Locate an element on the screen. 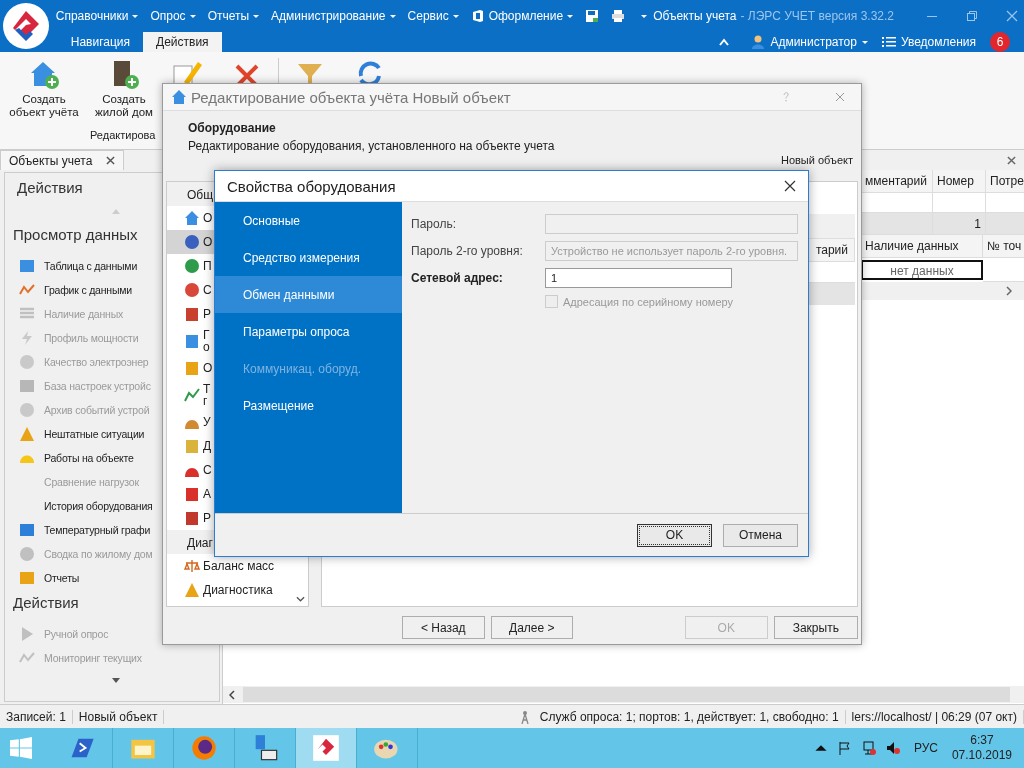 This screenshot has width=1024, height=768. object-name: Новый объект is located at coordinates (816, 160).